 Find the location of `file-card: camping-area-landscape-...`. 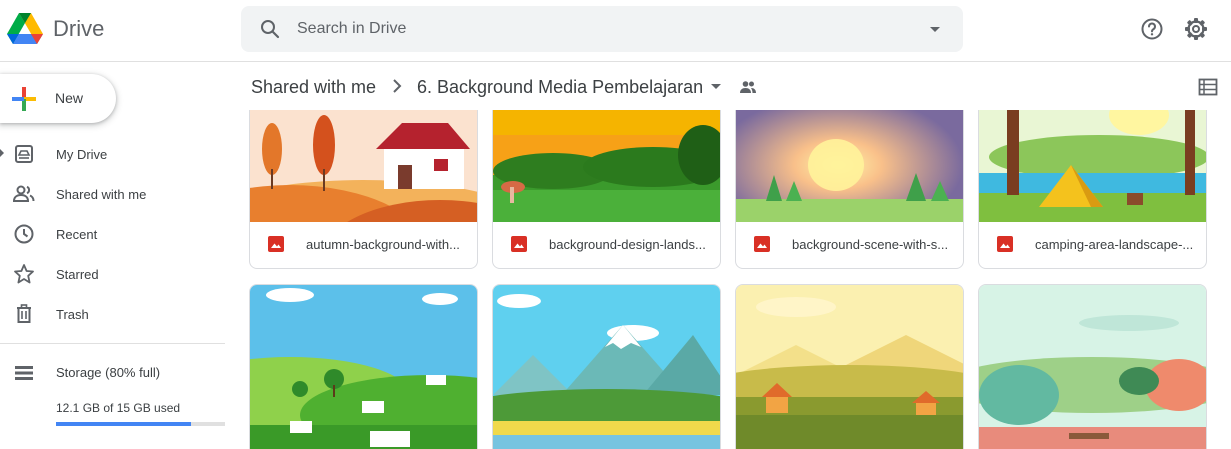

file-card: camping-area-landscape-... is located at coordinates (1092, 189).